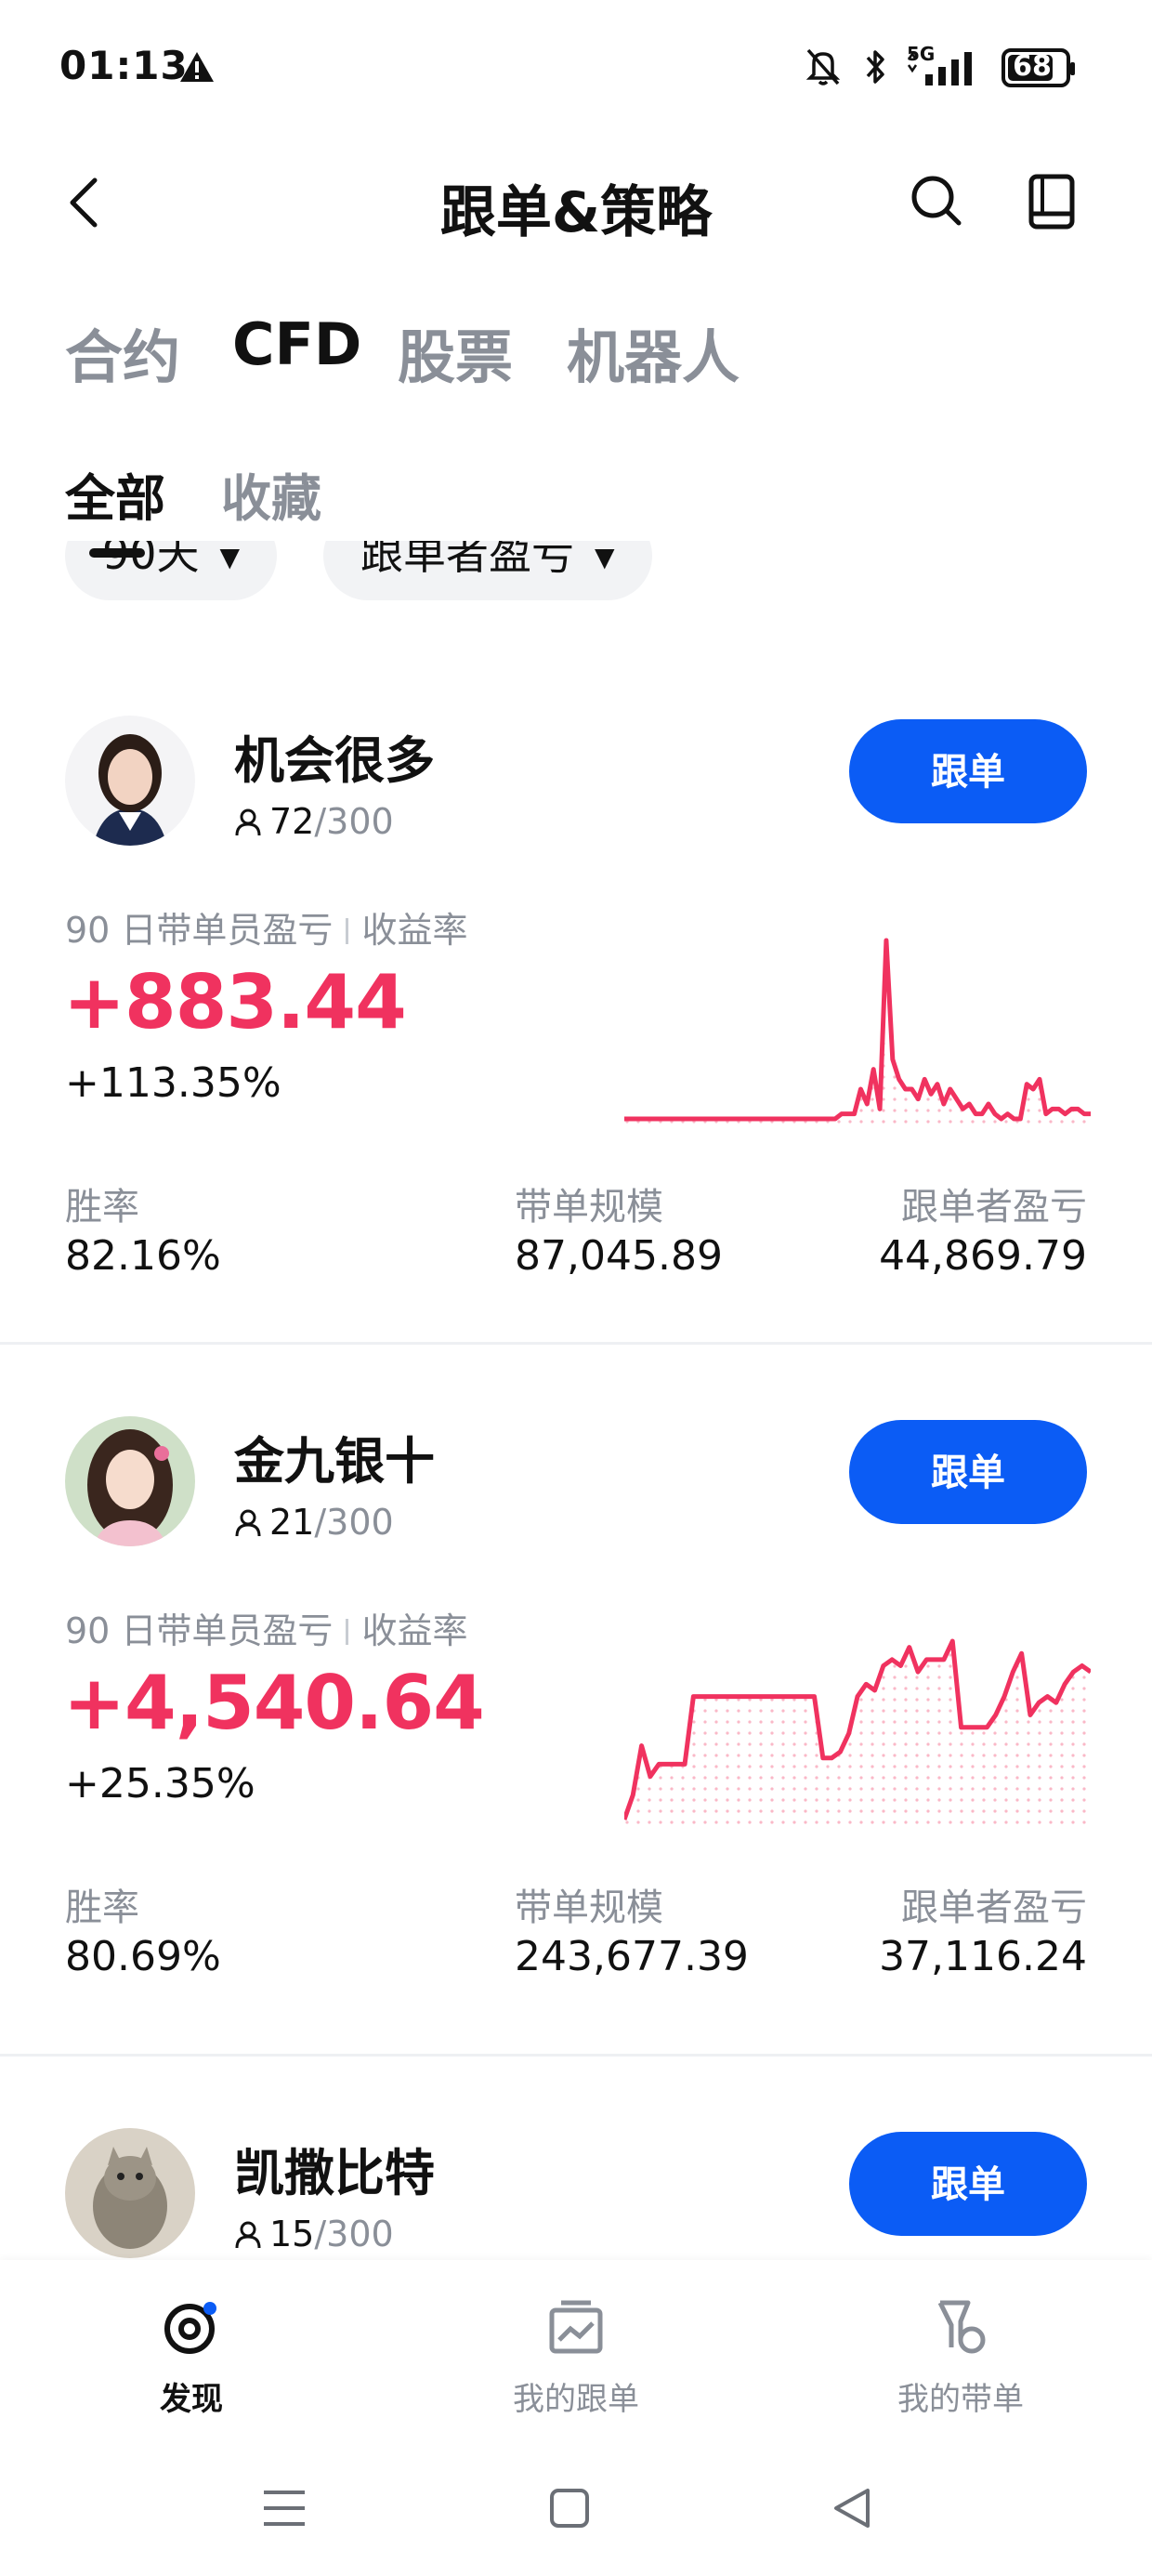 This screenshot has width=1152, height=2576. What do you see at coordinates (271, 494) in the screenshot?
I see `subtab-favorites: 收藏` at bounding box center [271, 494].